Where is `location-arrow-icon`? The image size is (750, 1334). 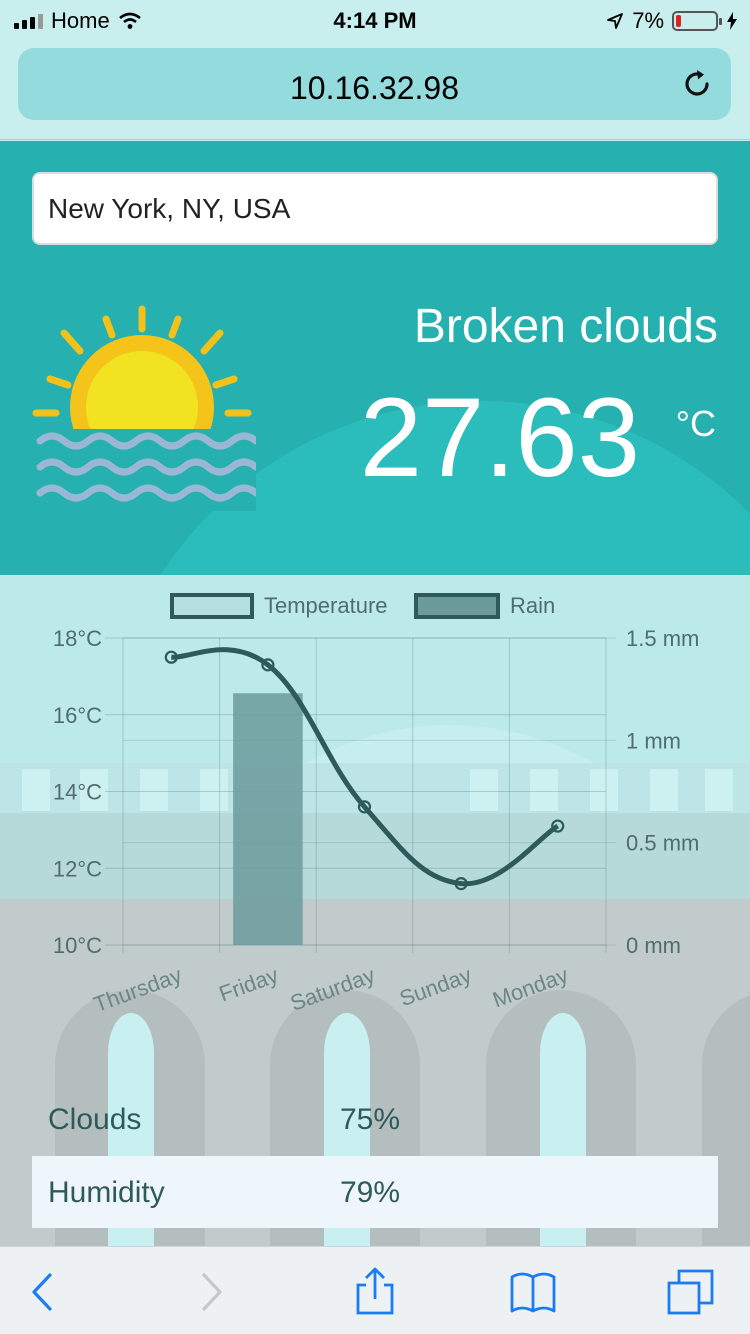 location-arrow-icon is located at coordinates (615, 21).